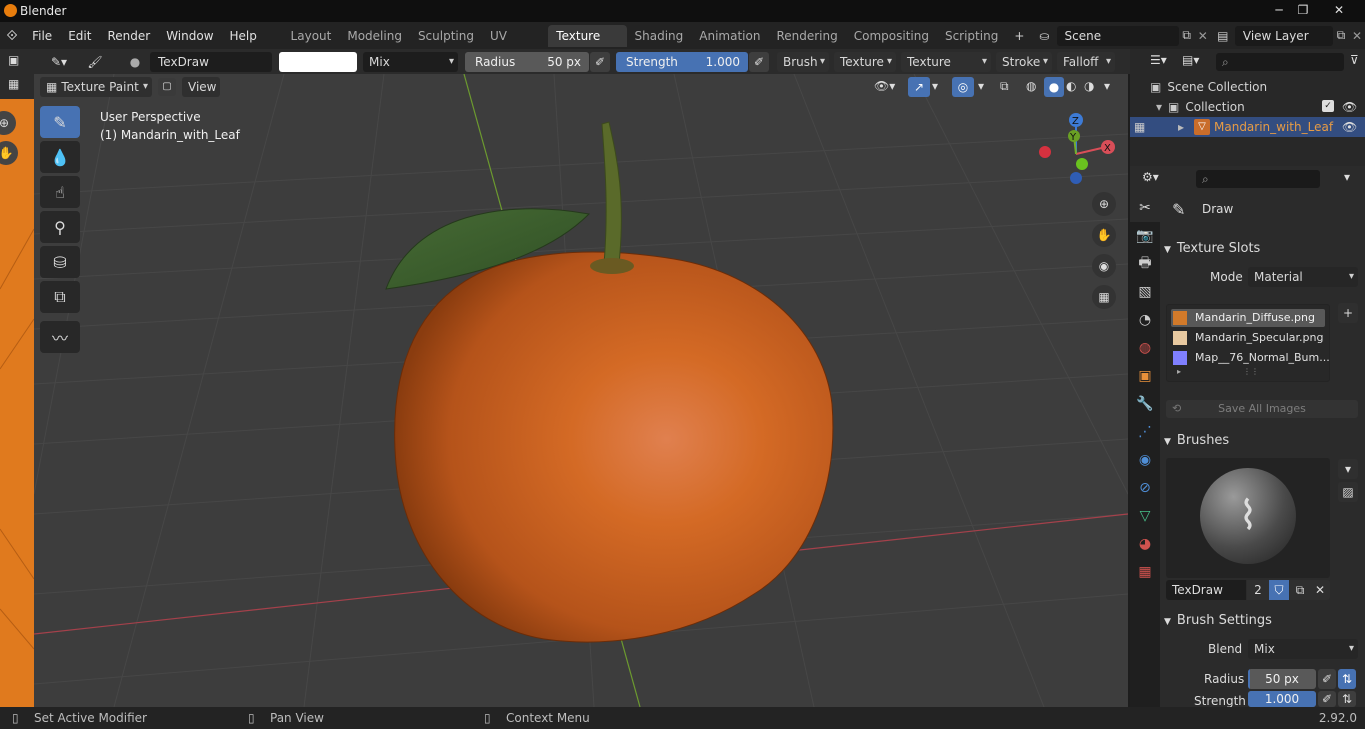 The image size is (1365, 729). Describe the element at coordinates (1320, 590) in the screenshot. I see `unlink-brush-icon: ✕` at that location.